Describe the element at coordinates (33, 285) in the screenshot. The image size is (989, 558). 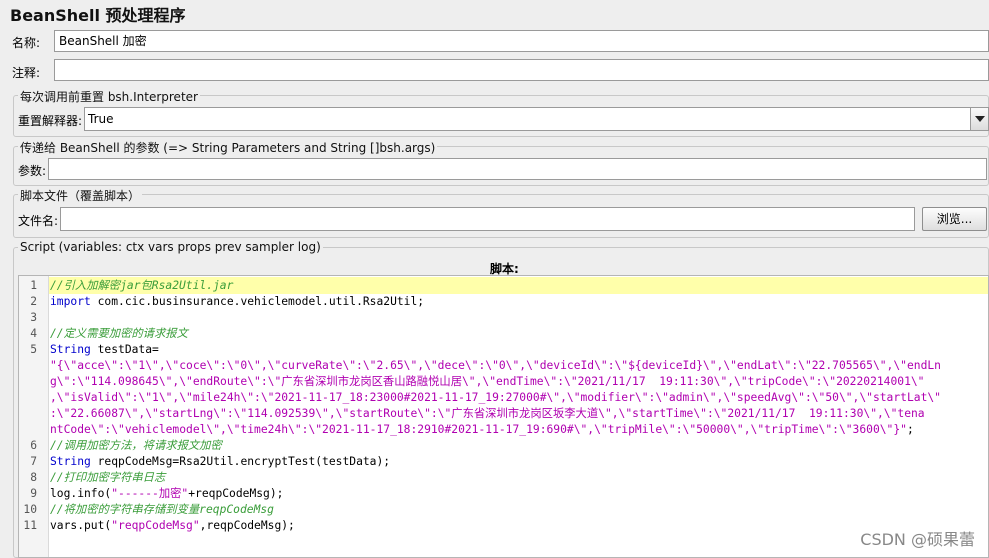
I see `line-number: 1` at that location.